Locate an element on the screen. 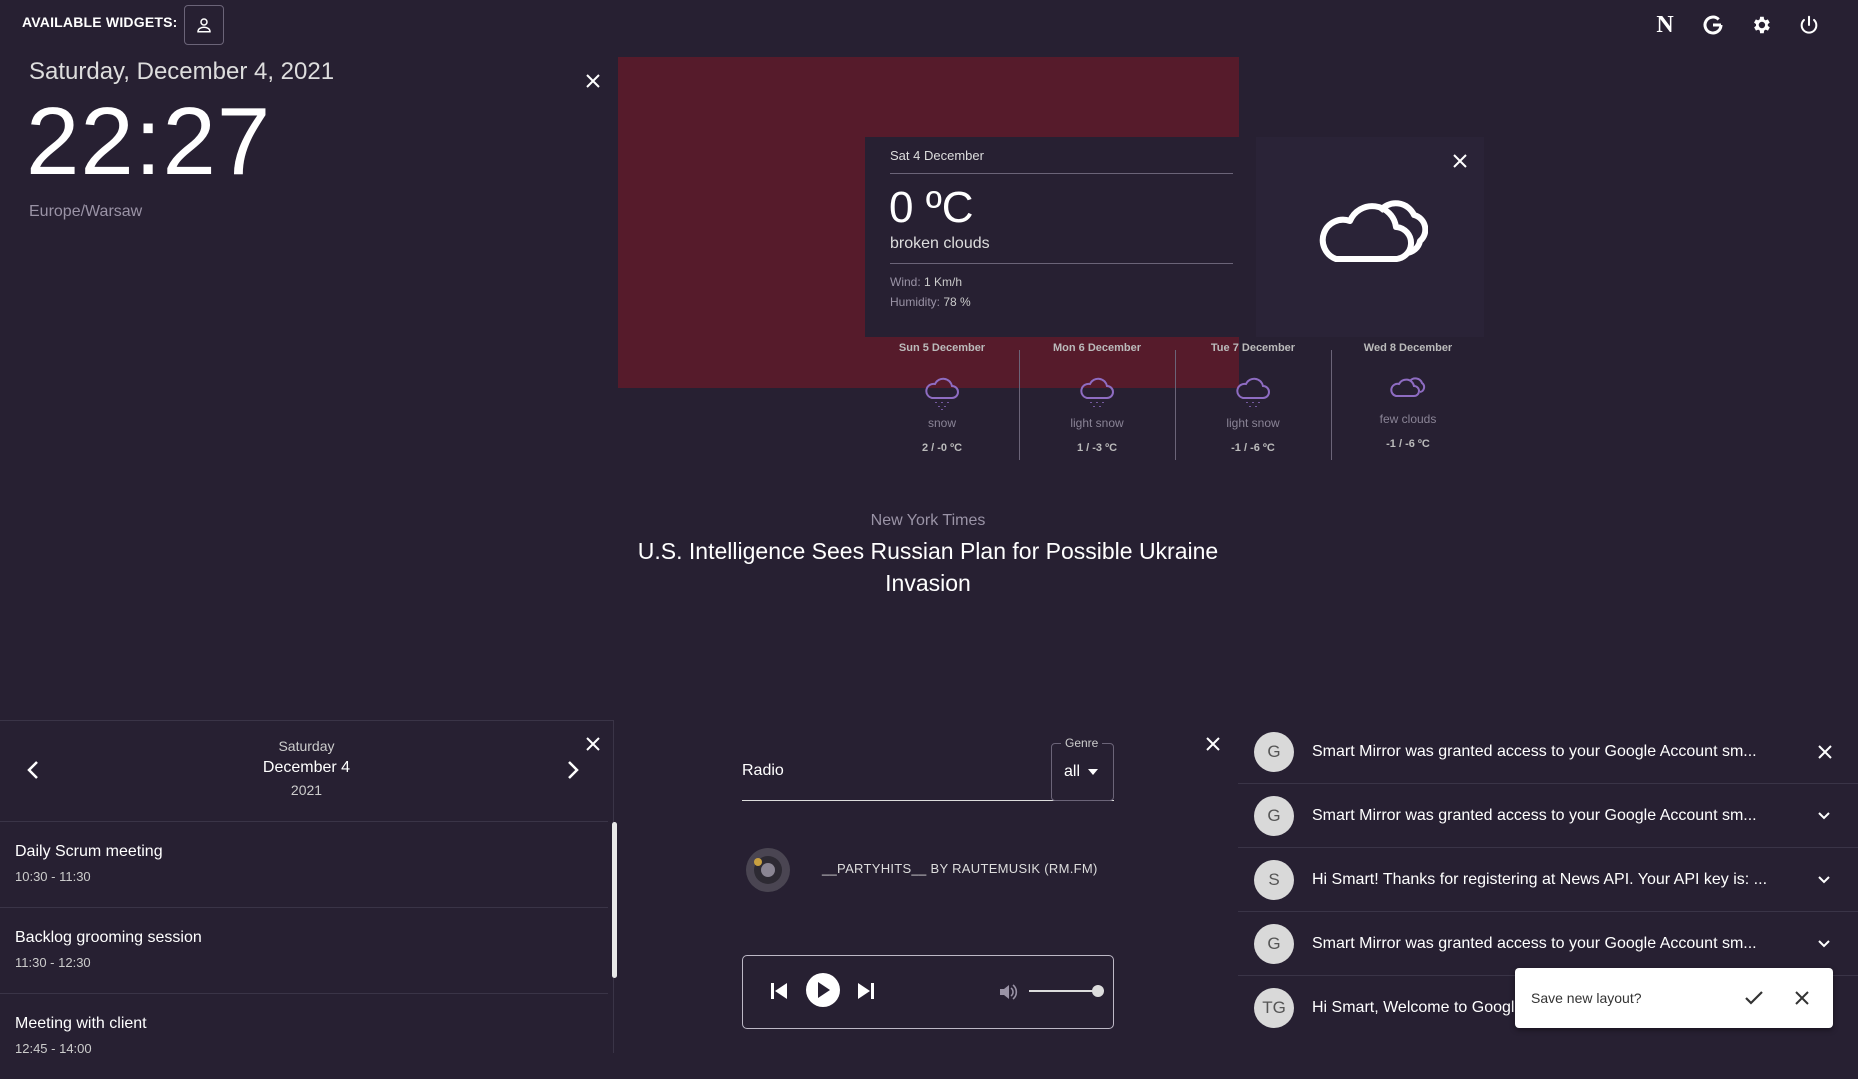 Image resolution: width=1858 pixels, height=1079 pixels. radio-close-button is located at coordinates (1213, 744).